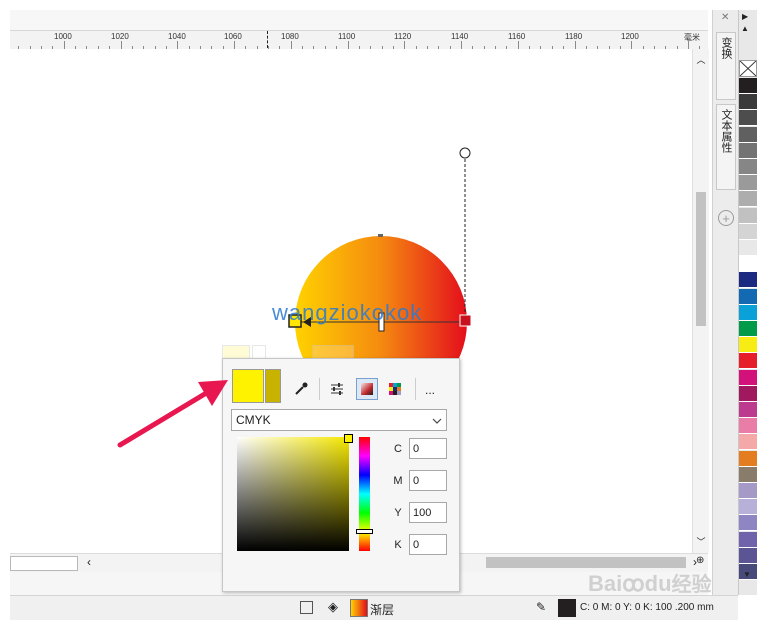 The height and width of the screenshot is (634, 772). Describe the element at coordinates (339, 420) in the screenshot. I see `color-model-dropdown: CMYK` at that location.